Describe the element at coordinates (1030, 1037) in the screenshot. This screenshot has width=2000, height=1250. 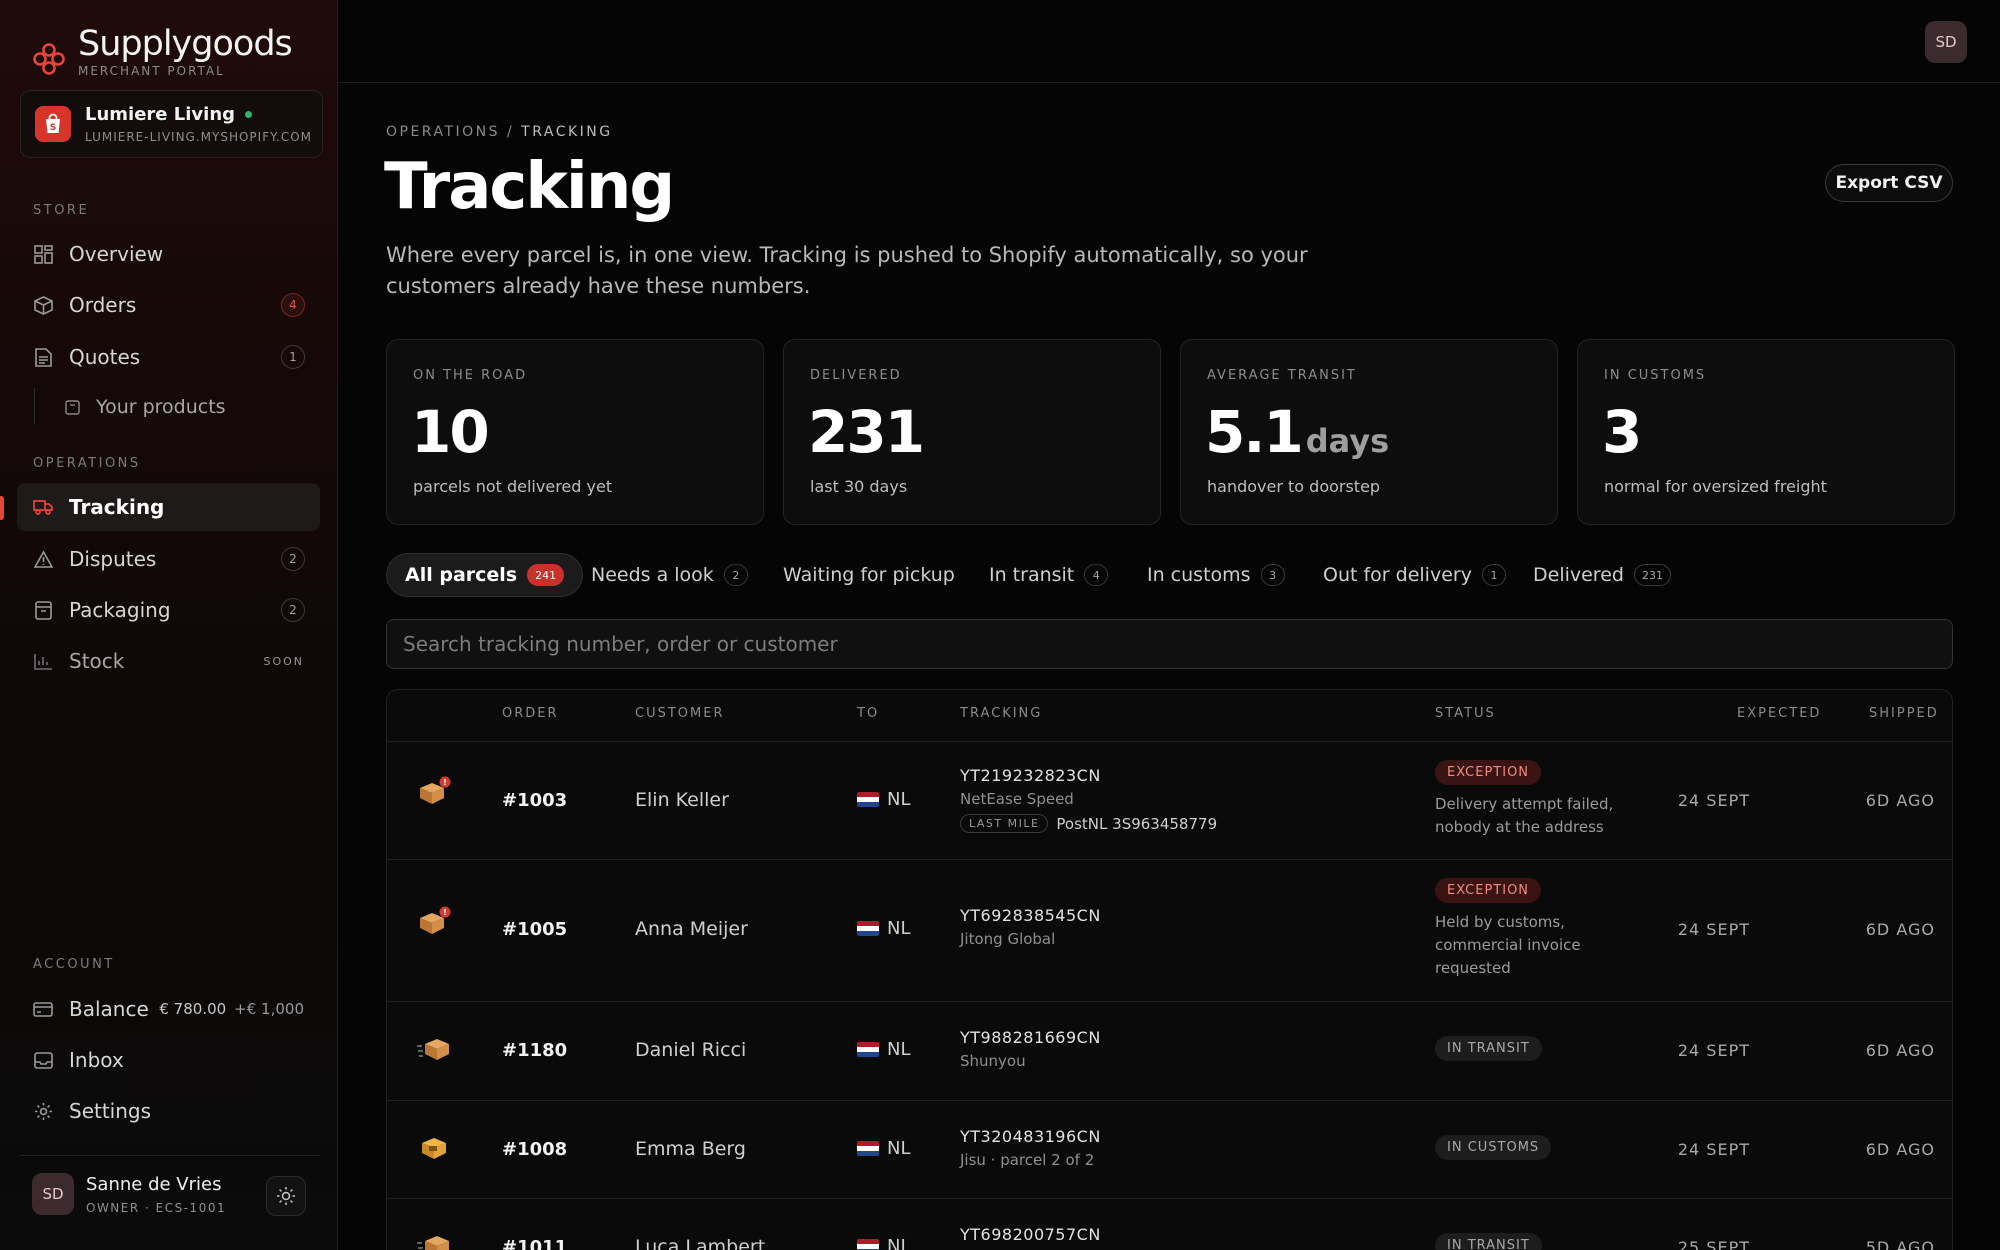
I see `tracking-number: YT988281669CN` at that location.